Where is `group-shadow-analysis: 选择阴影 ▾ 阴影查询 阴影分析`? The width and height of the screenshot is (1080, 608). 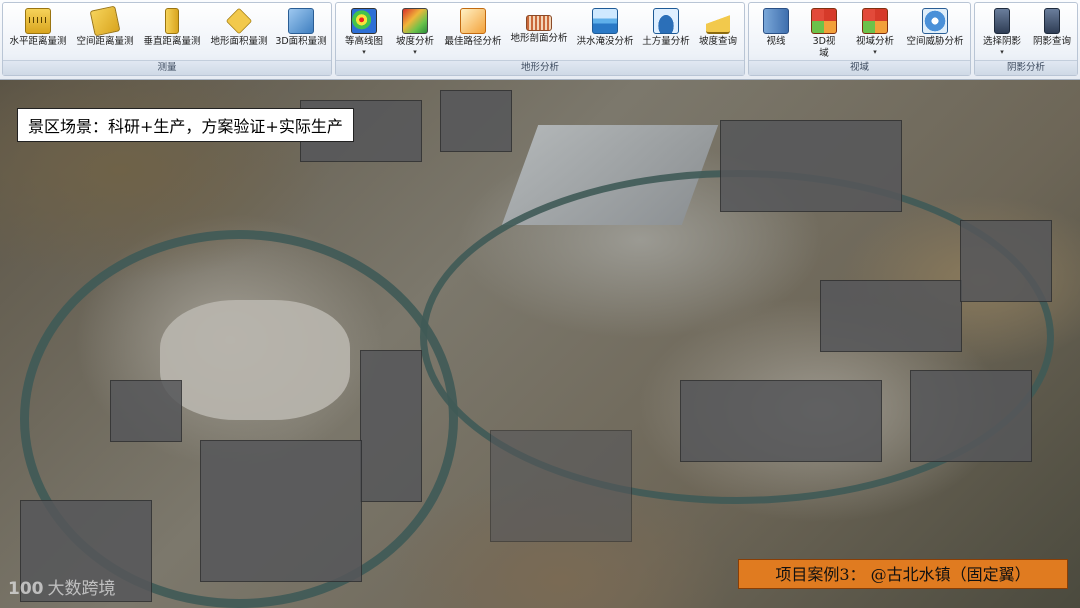 group-shadow-analysis: 选择阴影 ▾ 阴影查询 阴影分析 is located at coordinates (1026, 39).